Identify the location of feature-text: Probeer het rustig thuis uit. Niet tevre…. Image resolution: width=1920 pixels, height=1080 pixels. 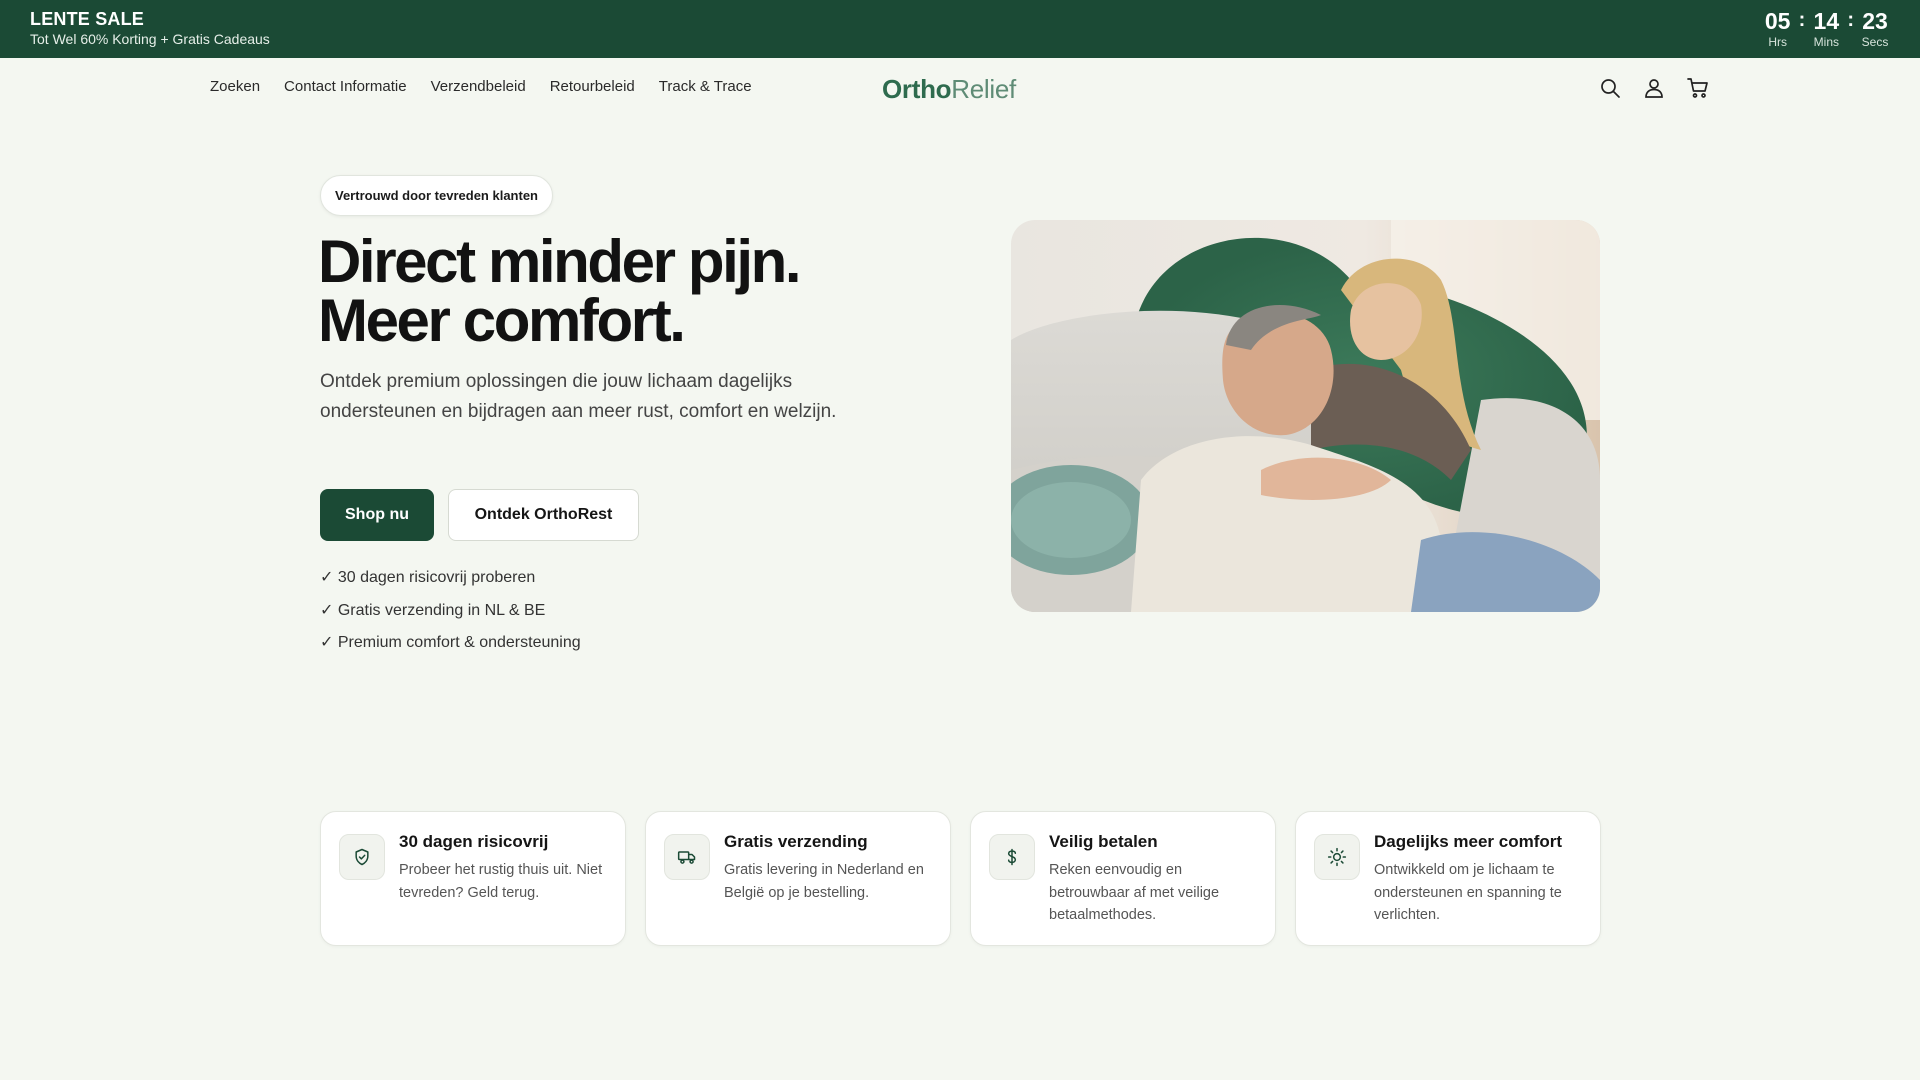
(501, 881).